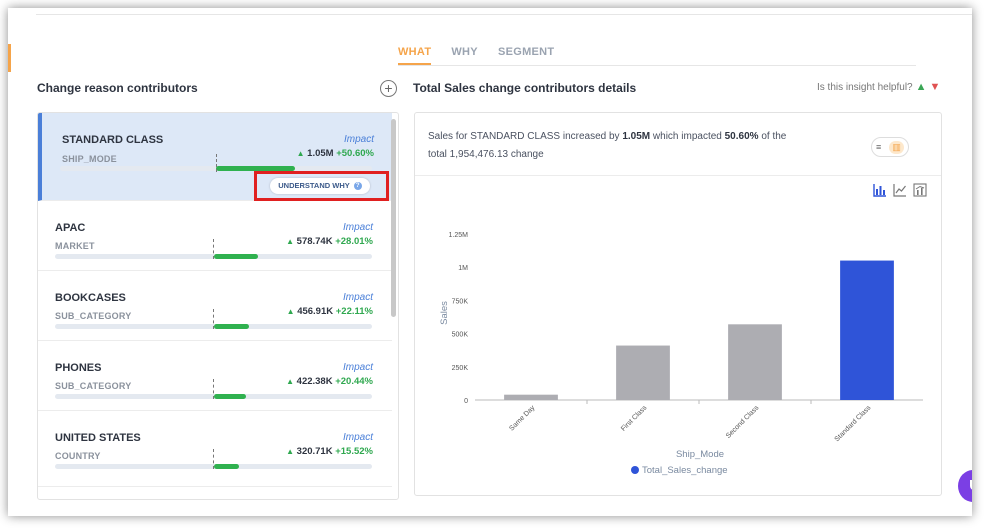 The image size is (988, 528). Describe the element at coordinates (865, 87) in the screenshot. I see `helpful-prompt: Is this insight helpful?` at that location.